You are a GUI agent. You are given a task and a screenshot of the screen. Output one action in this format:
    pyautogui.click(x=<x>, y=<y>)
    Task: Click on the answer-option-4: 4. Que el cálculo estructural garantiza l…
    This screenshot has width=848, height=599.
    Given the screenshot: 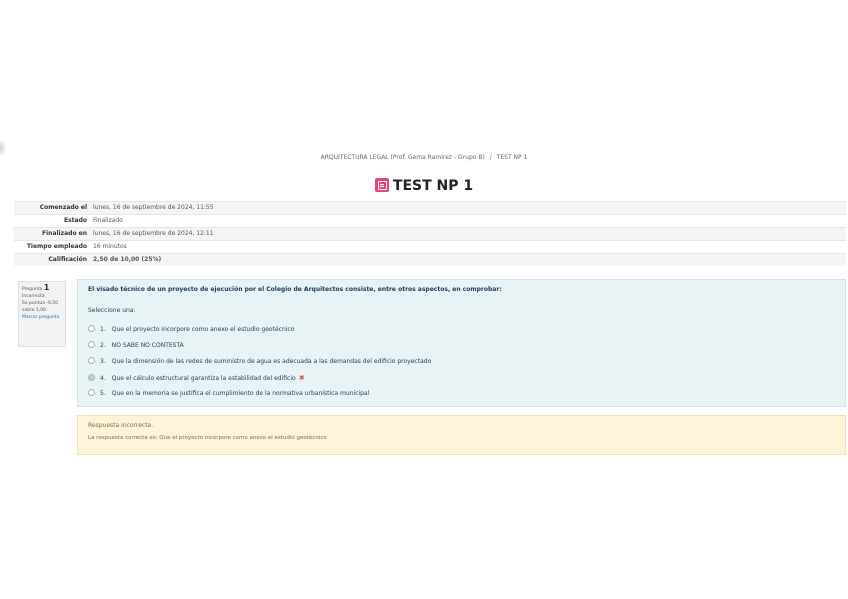 What is the action you would take?
    pyautogui.click(x=461, y=378)
    